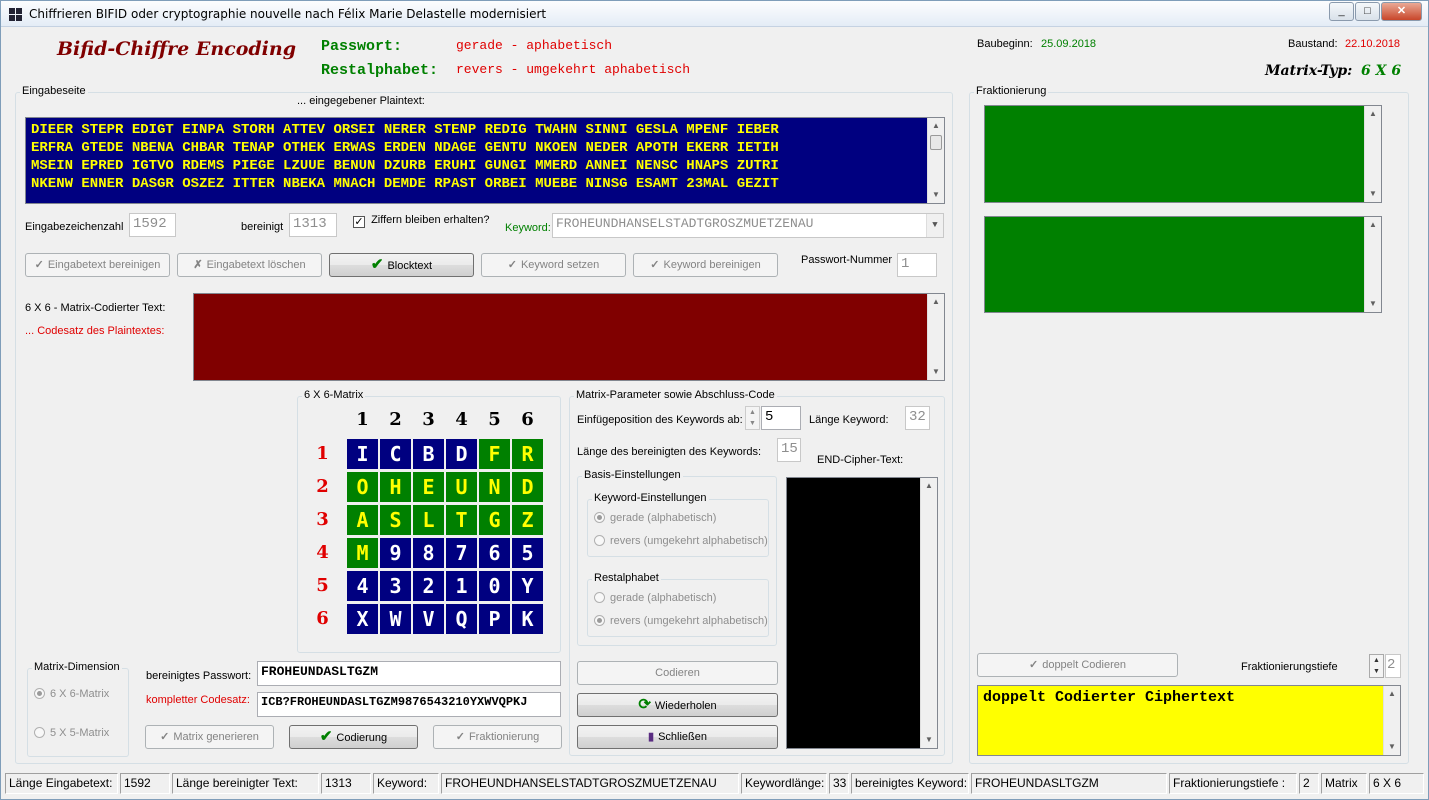  I want to click on matrix-cell: A, so click(362, 520).